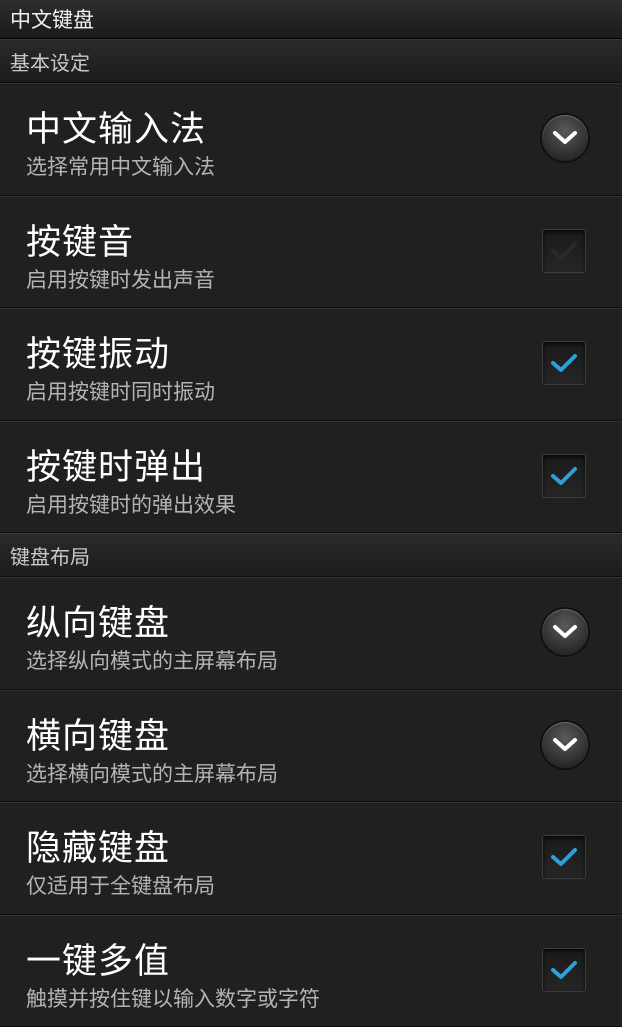 The image size is (622, 1027). I want to click on setting-portrait-keyboard: 纵向键盘 选择纵向模式的主屏幕布局, so click(311, 633).